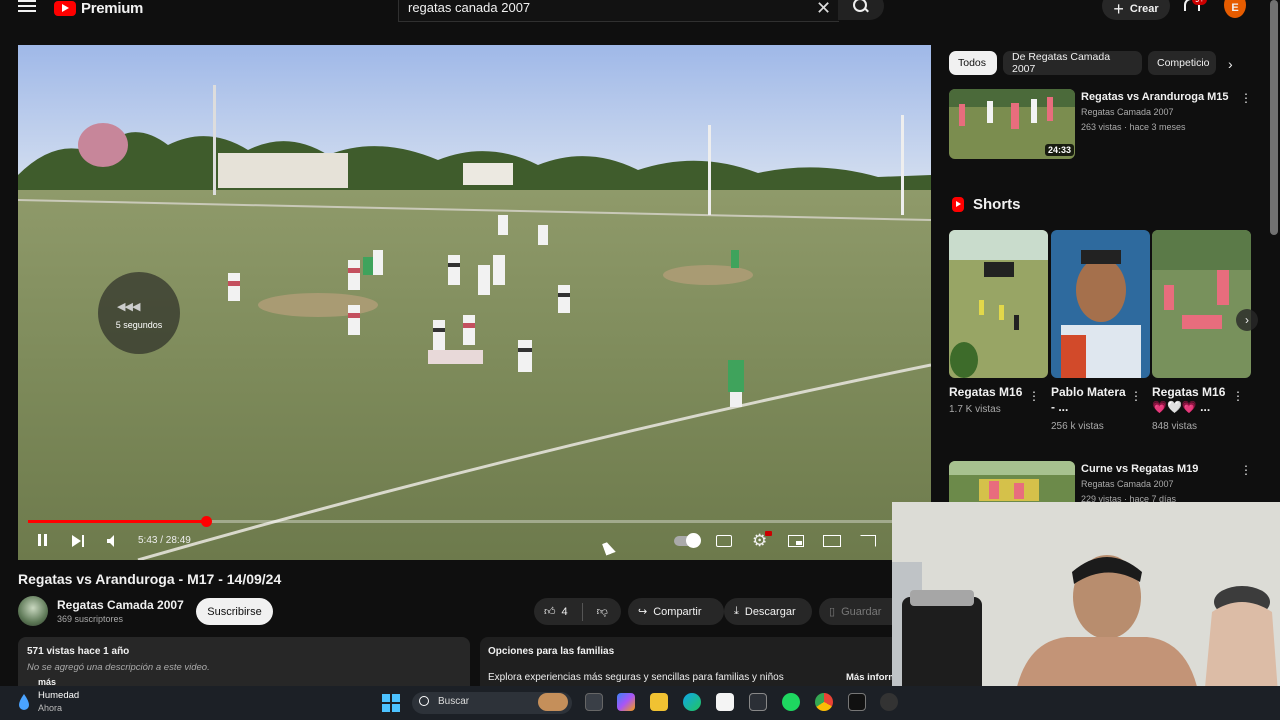 The height and width of the screenshot is (720, 1280). What do you see at coordinates (128, 307) in the screenshot?
I see `rewind-icon: ◀ ◀ ◀` at bounding box center [128, 307].